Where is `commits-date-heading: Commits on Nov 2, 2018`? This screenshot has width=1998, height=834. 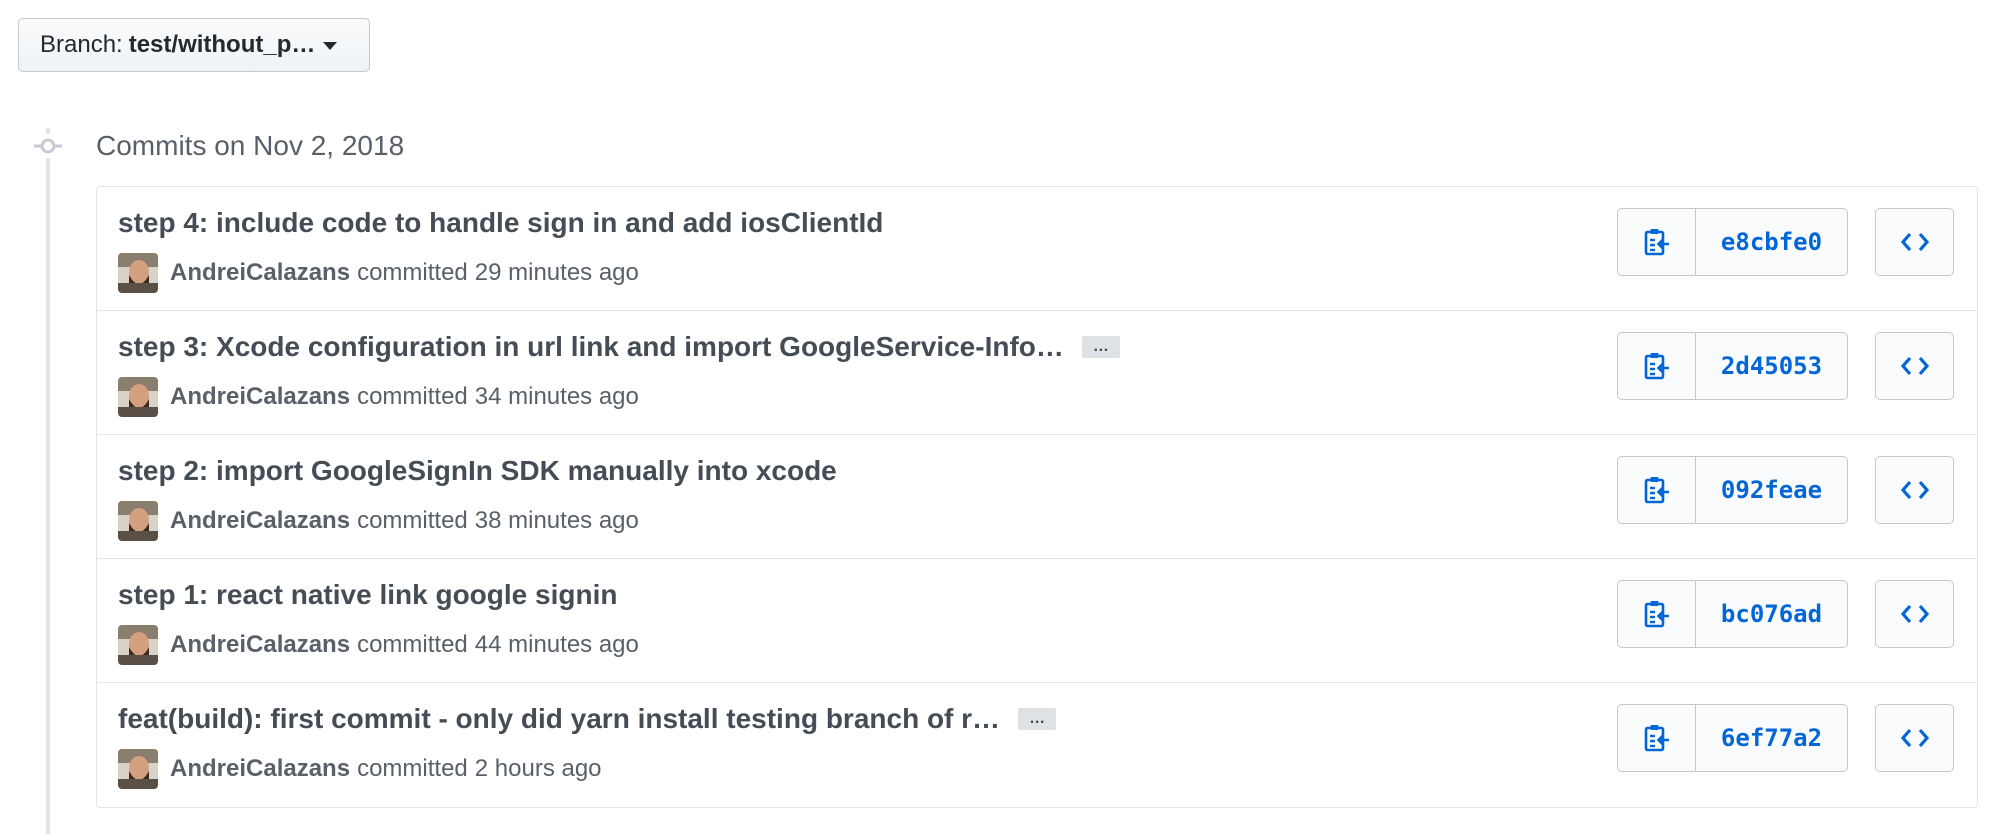
commits-date-heading: Commits on Nov 2, 2018 is located at coordinates (250, 145).